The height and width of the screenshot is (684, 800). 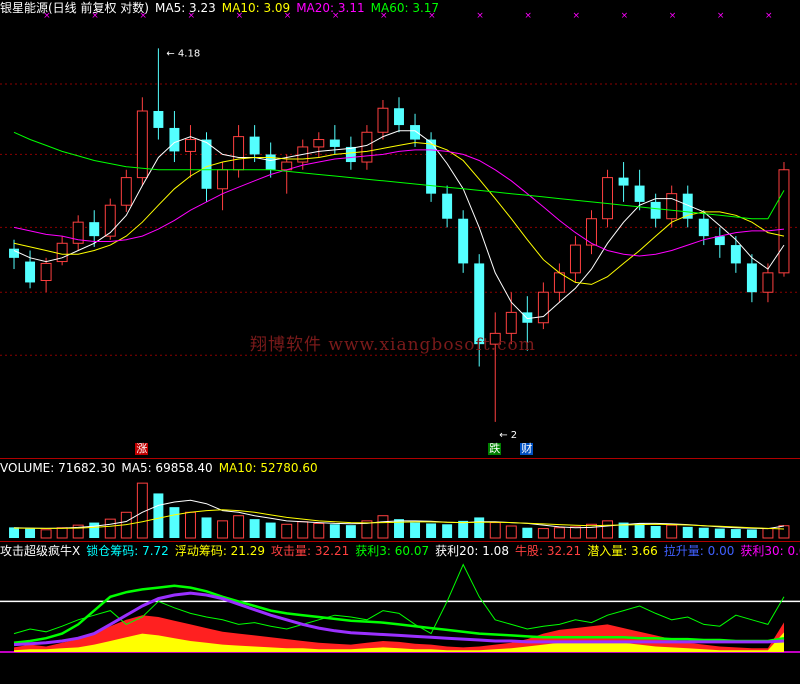 What do you see at coordinates (472, 551) in the screenshot?
I see `indicator-label-5: 获利20: 1.08` at bounding box center [472, 551].